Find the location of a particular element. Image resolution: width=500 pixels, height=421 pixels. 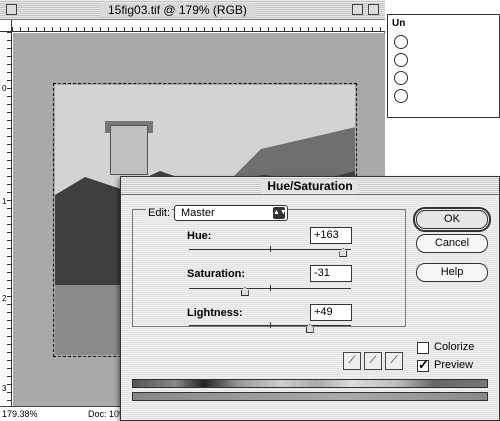

input-spectrum-bar is located at coordinates (310, 383).